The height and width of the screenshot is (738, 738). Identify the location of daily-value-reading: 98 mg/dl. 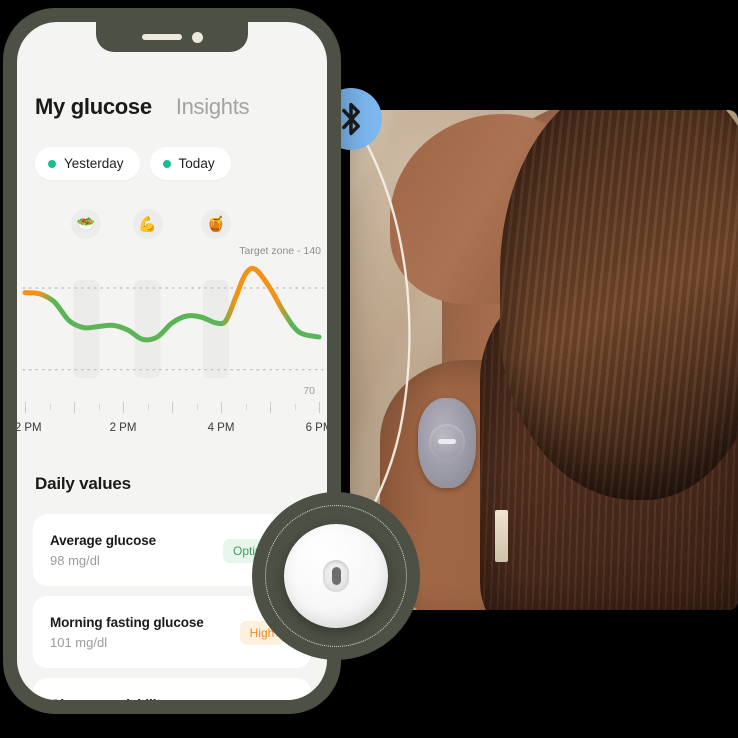
(75, 560).